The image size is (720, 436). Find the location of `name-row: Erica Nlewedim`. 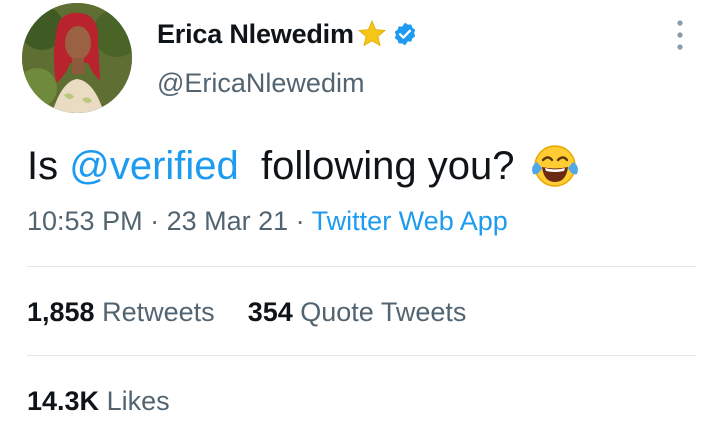

name-row: Erica Nlewedim is located at coordinates (287, 34).